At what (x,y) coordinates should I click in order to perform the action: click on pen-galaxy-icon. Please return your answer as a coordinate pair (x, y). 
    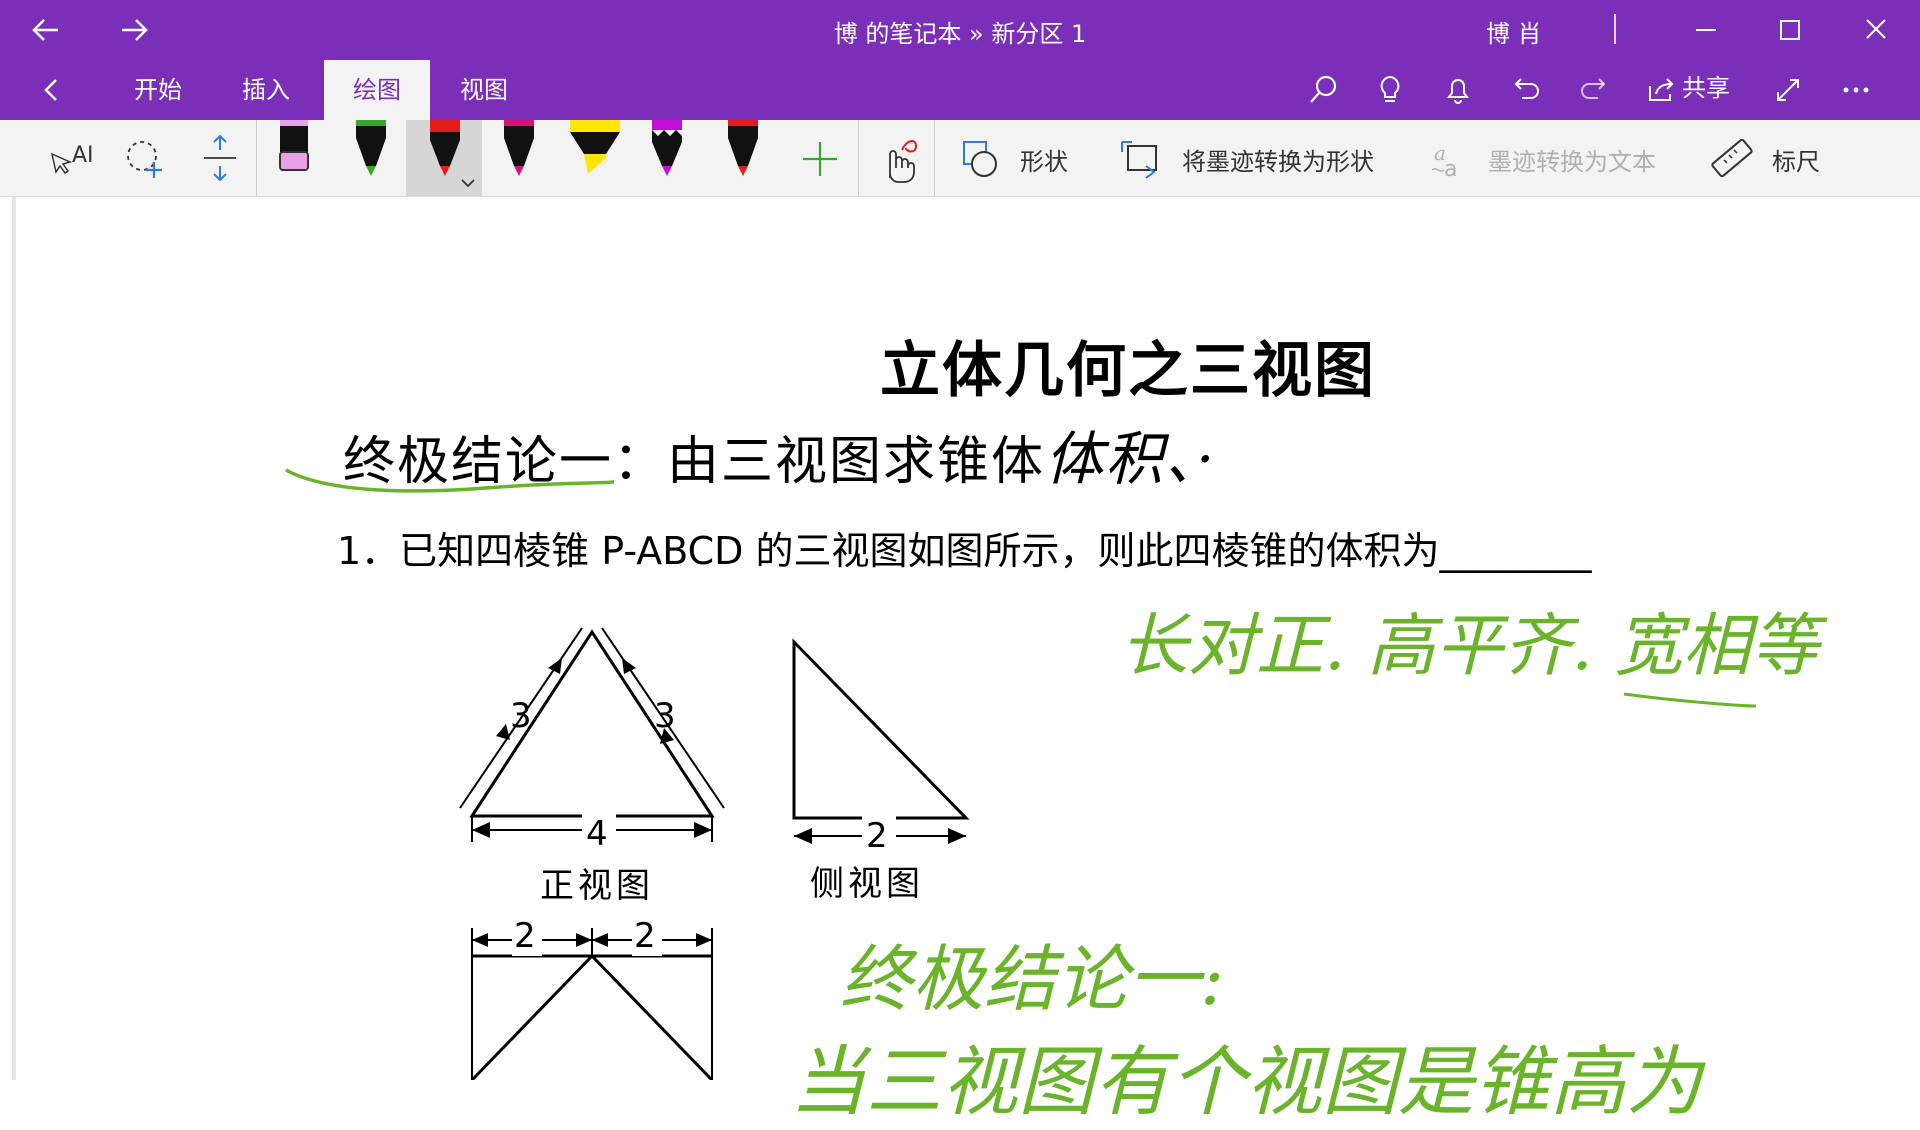
    Looking at the image, I should click on (668, 158).